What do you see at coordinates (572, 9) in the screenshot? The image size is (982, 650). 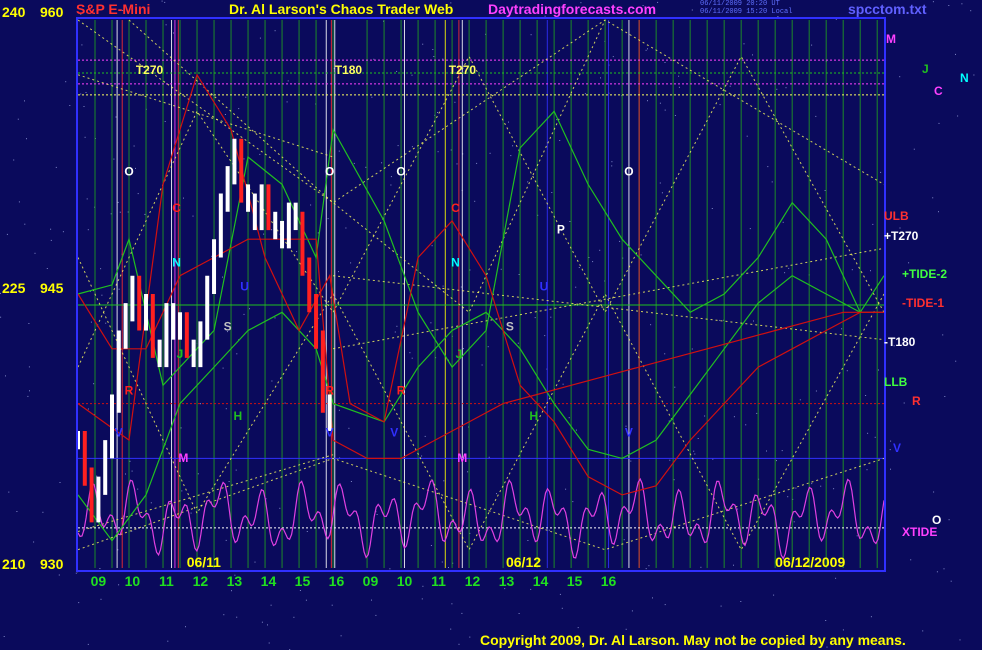 I see `site-link: Daytradingforecasts.com` at bounding box center [572, 9].